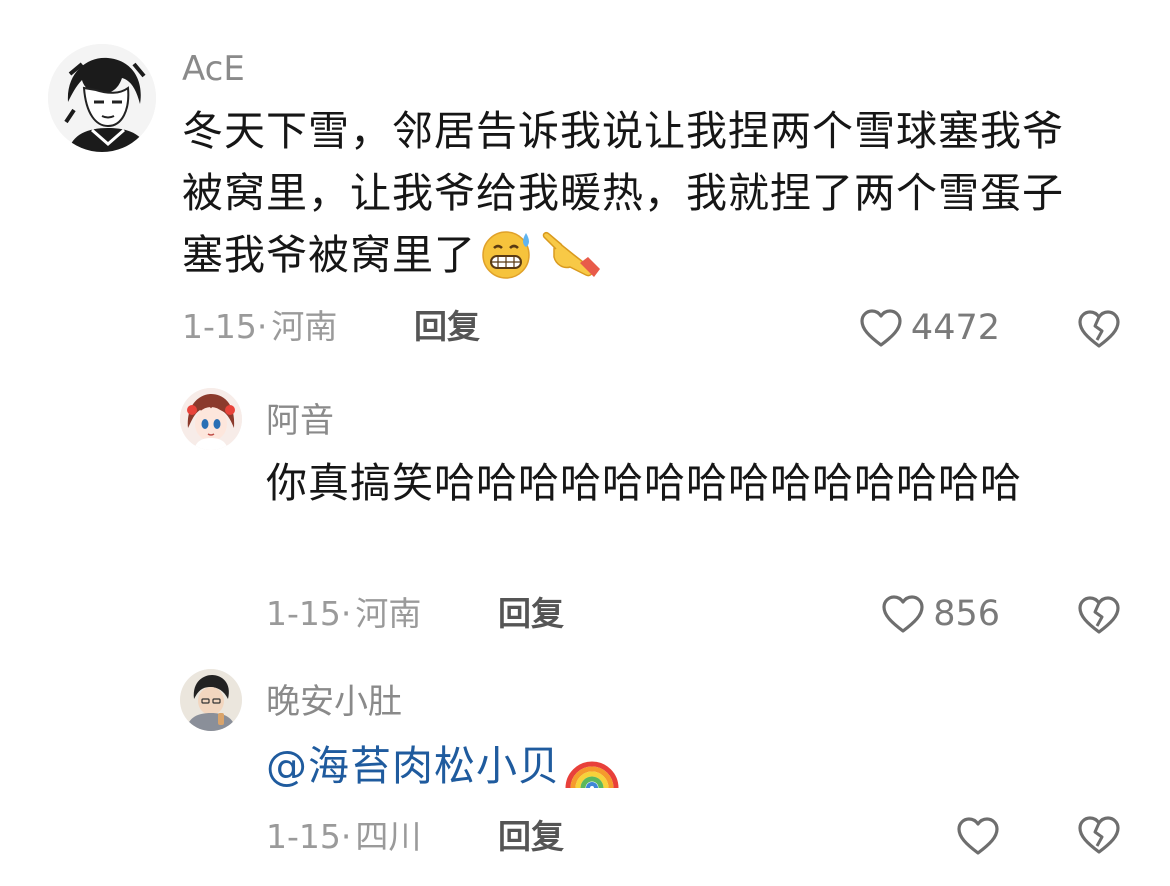 This screenshot has width=1170, height=886. Describe the element at coordinates (570, 262) in the screenshot. I see `pointing-hand-emoji` at that location.